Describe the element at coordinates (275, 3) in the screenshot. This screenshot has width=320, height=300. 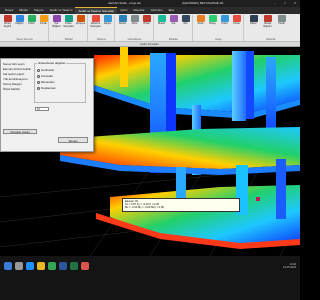
I see `minimize-button: –` at that location.